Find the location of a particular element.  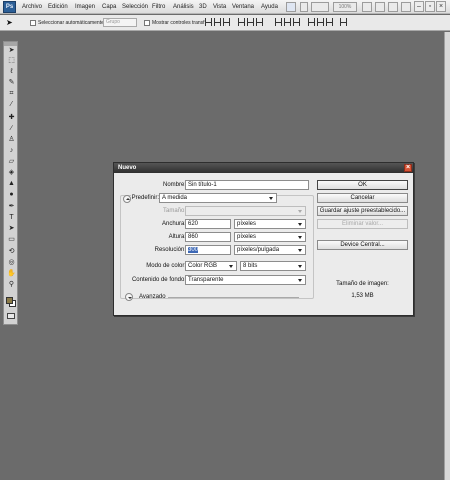

auto-select-checkbox is located at coordinates (33, 23).